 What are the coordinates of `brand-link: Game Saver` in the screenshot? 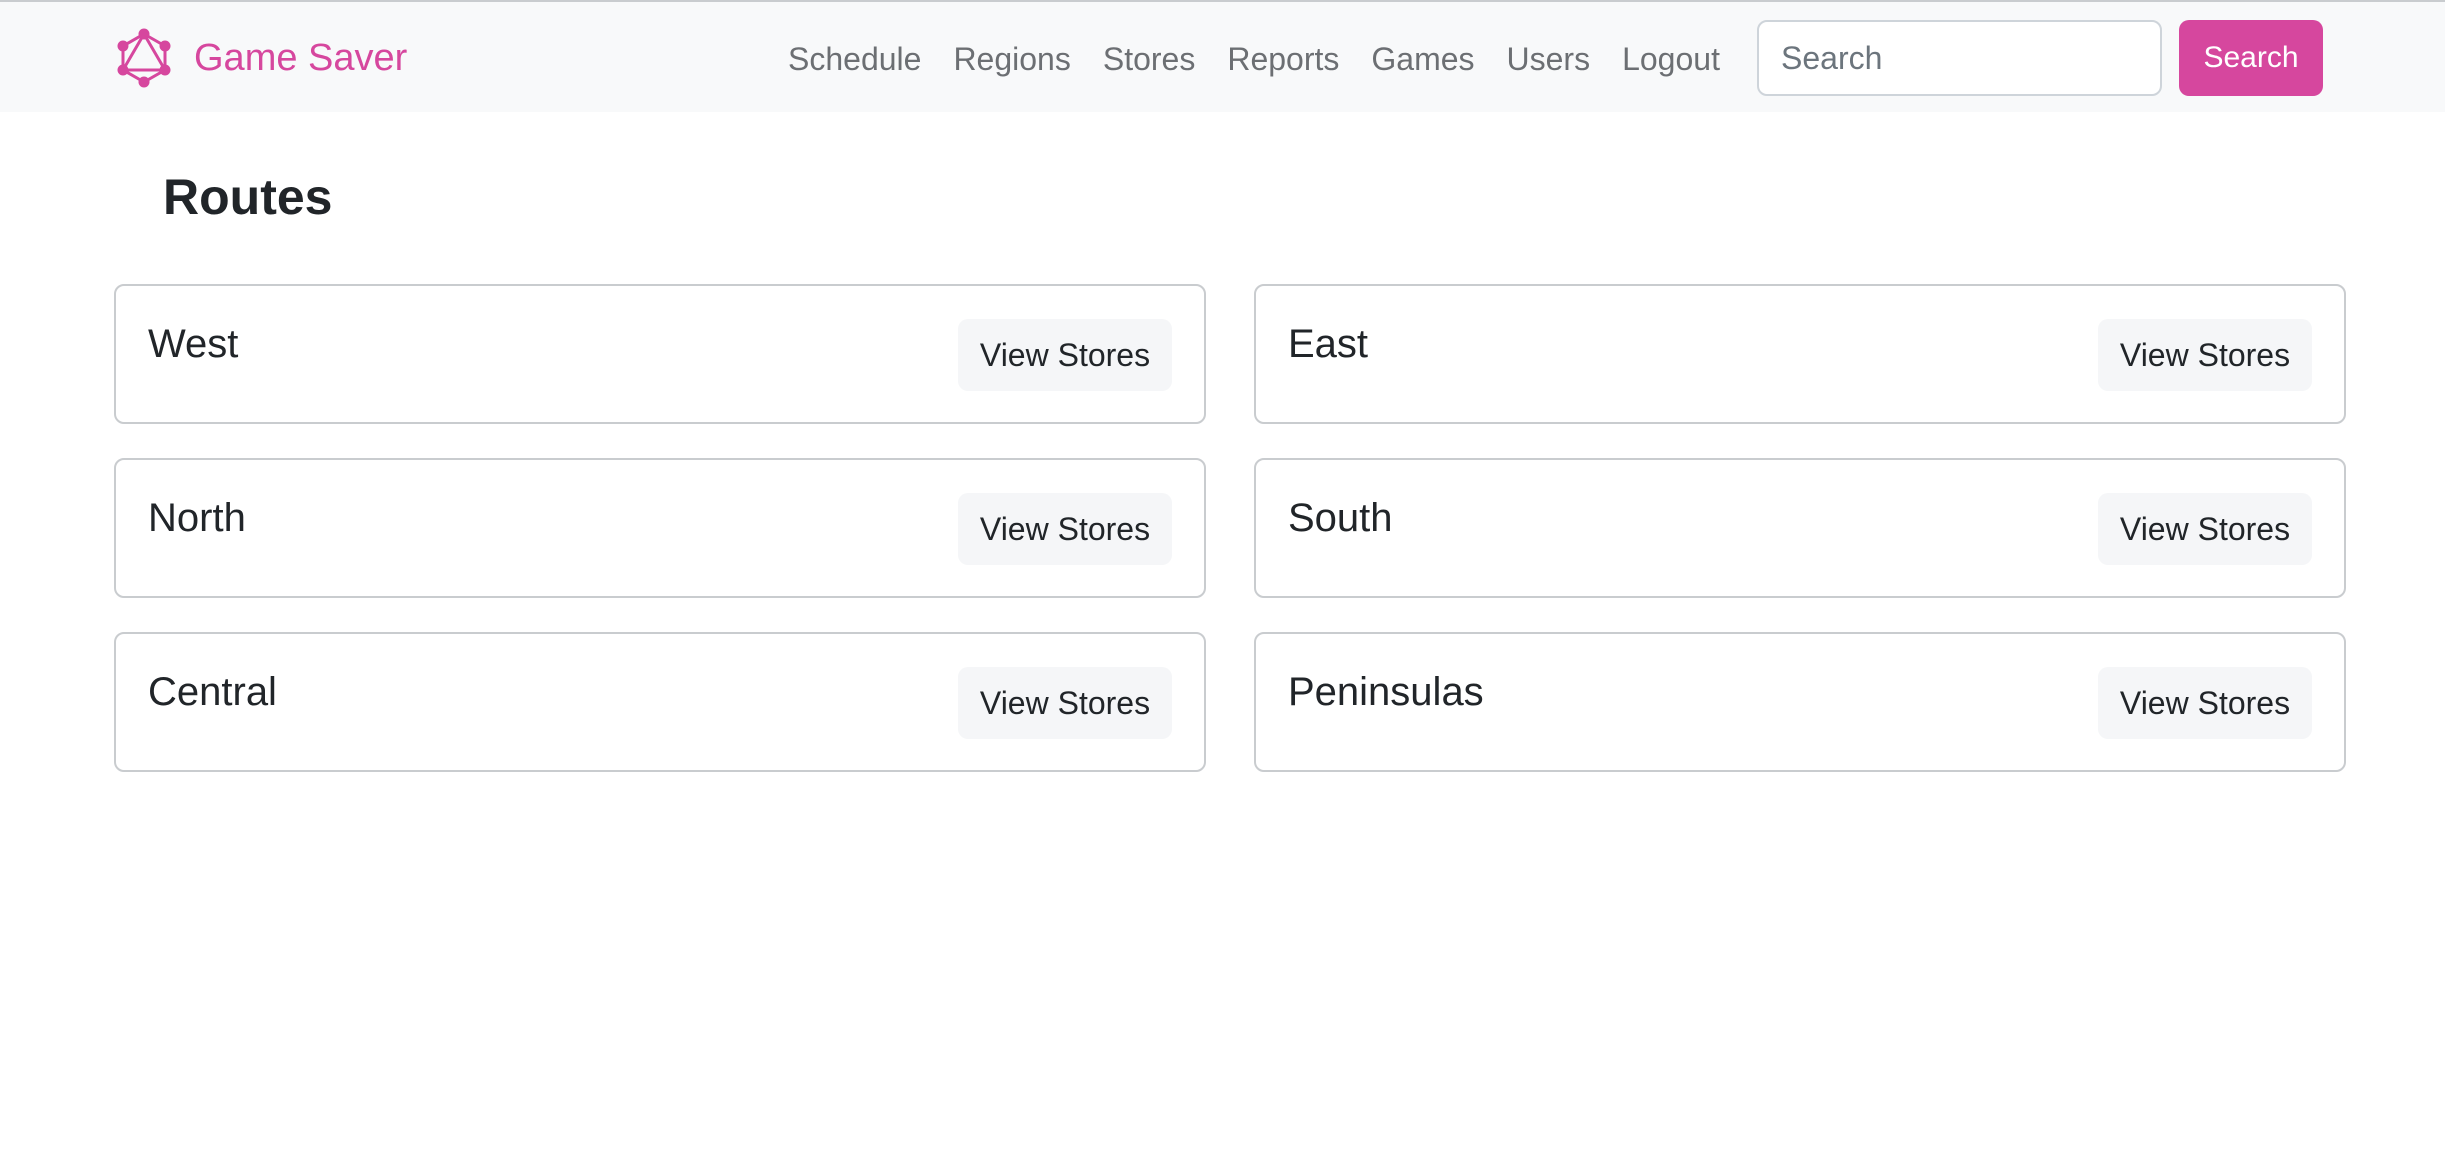 It's located at (260, 58).